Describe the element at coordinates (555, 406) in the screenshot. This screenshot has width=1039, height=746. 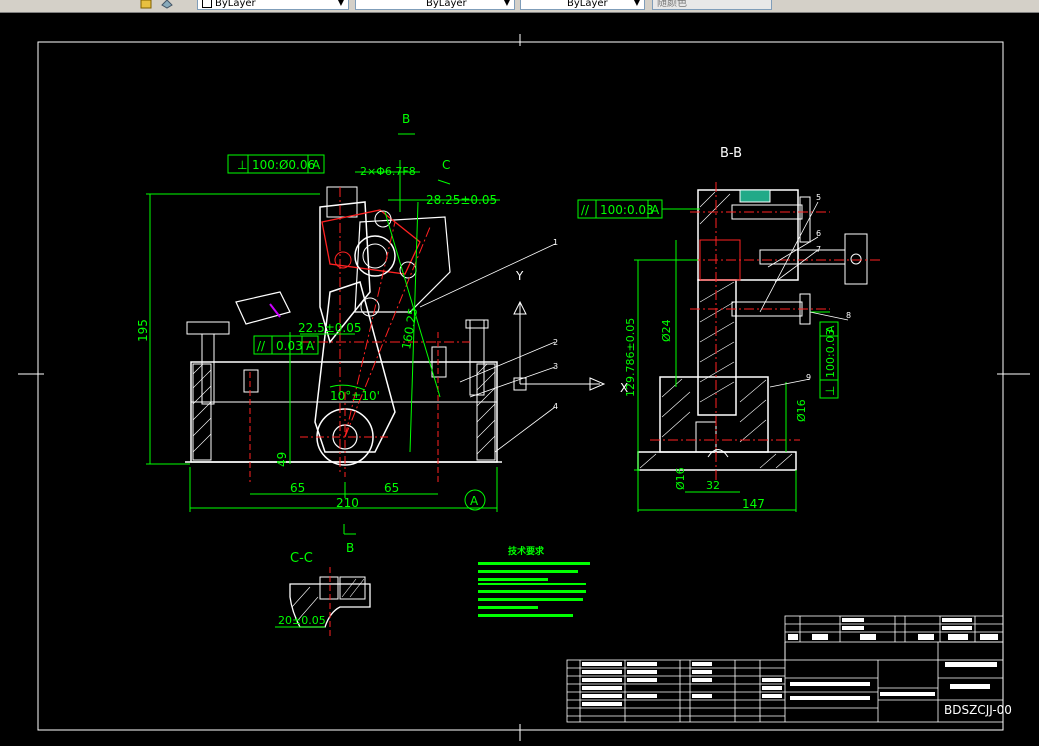
I see `leader-4: 4` at that location.